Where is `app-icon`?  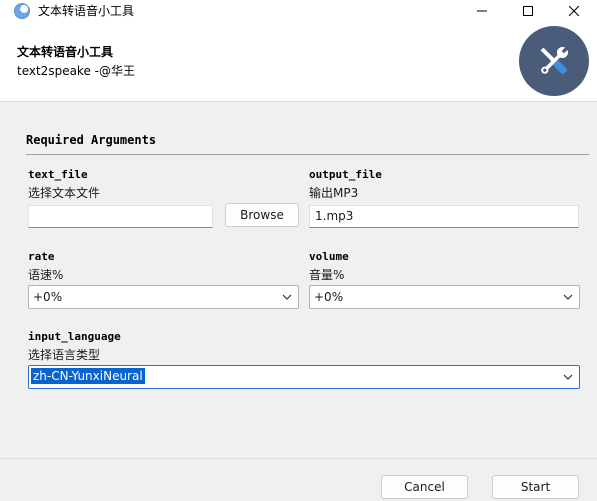 app-icon is located at coordinates (22, 10).